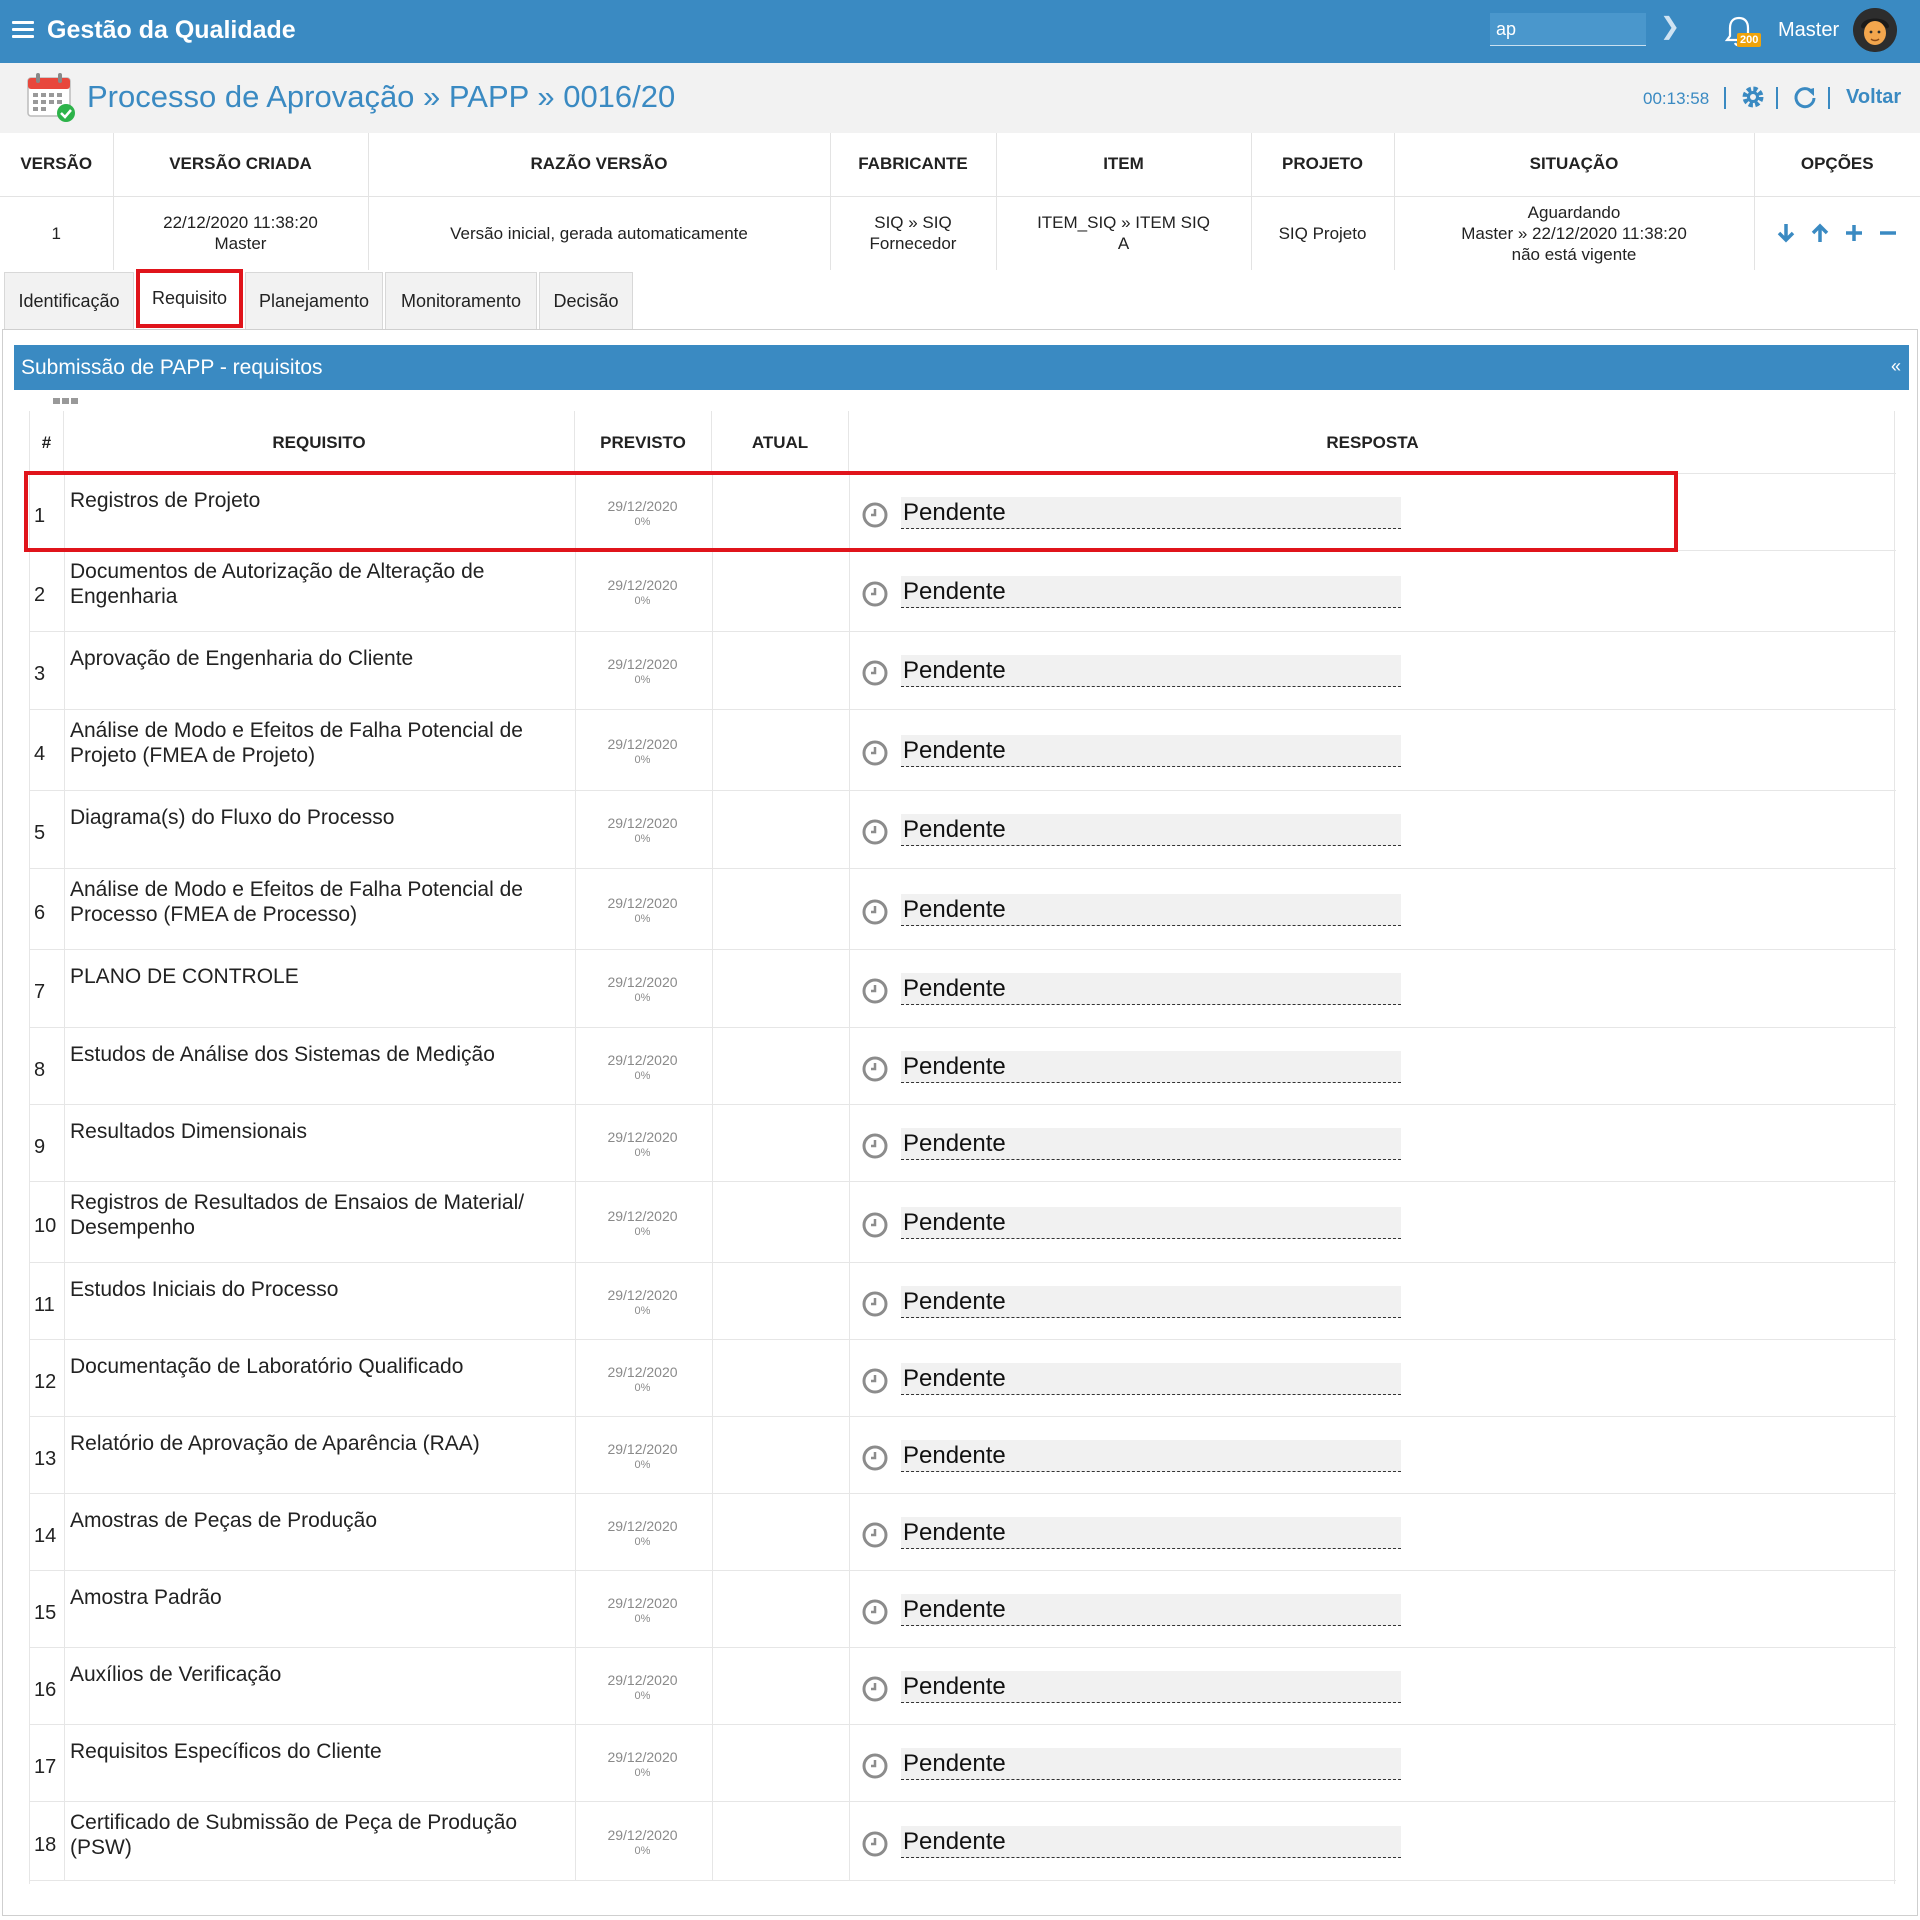  I want to click on minus-icon, so click(1888, 233).